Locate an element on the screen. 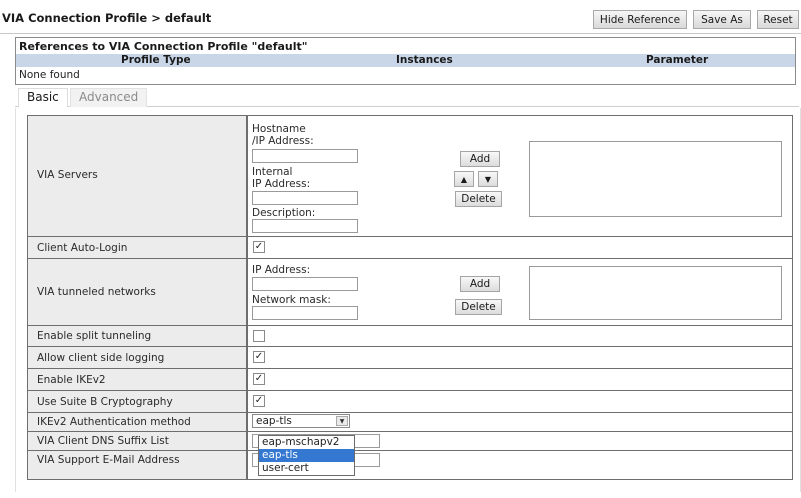 The width and height of the screenshot is (801, 498). tunnel-add-button: Add is located at coordinates (480, 284).